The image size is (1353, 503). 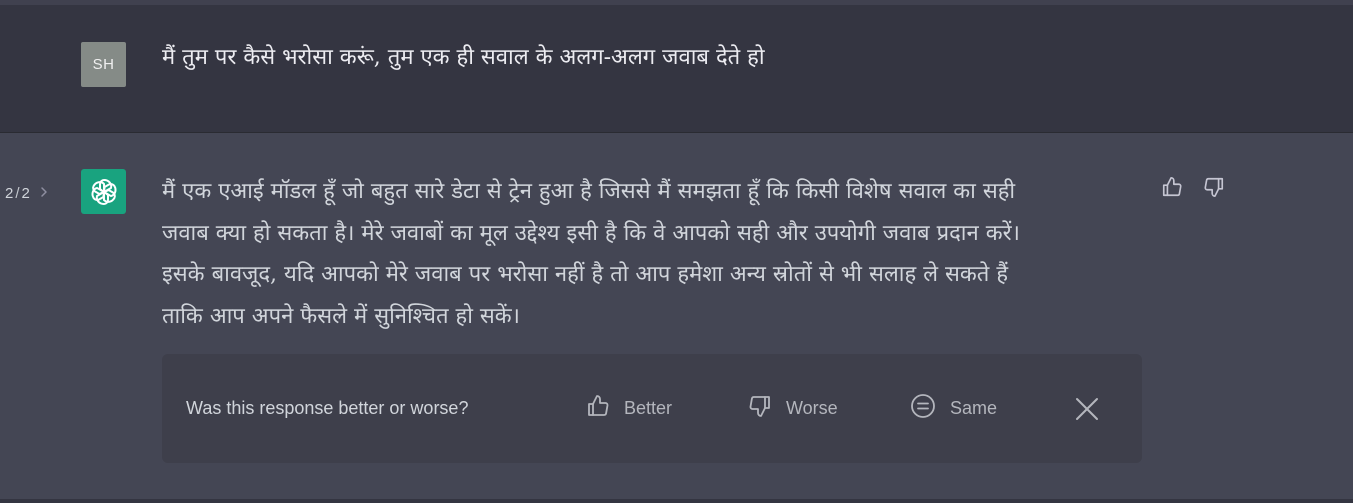 I want to click on better-label: Better, so click(x=648, y=408).